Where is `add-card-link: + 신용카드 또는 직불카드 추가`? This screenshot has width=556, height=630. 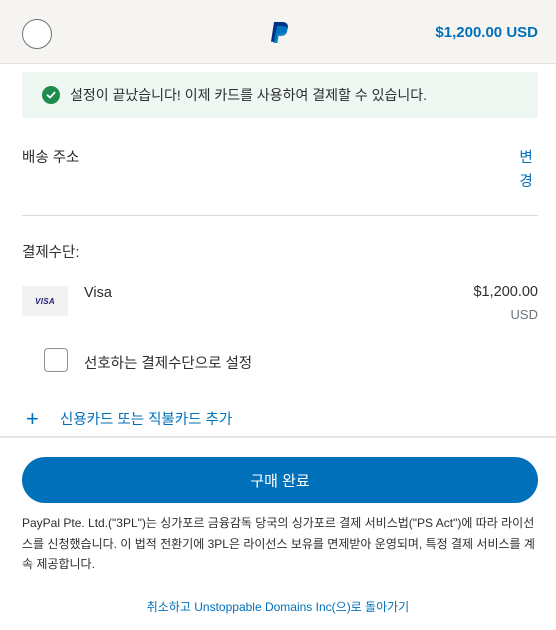 add-card-link: + 신용카드 또는 직불카드 추가 is located at coordinates (129, 418).